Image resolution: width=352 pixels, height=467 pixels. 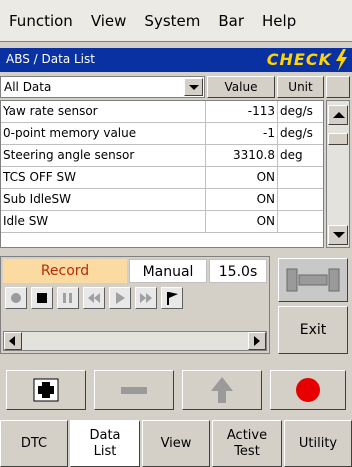 I want to click on record-start-button, so click(x=308, y=390).